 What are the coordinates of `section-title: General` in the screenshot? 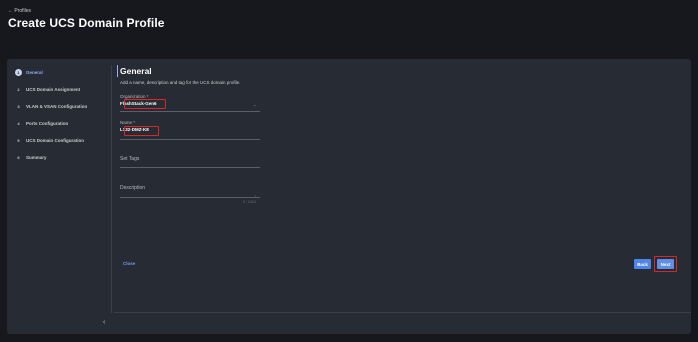 It's located at (136, 71).